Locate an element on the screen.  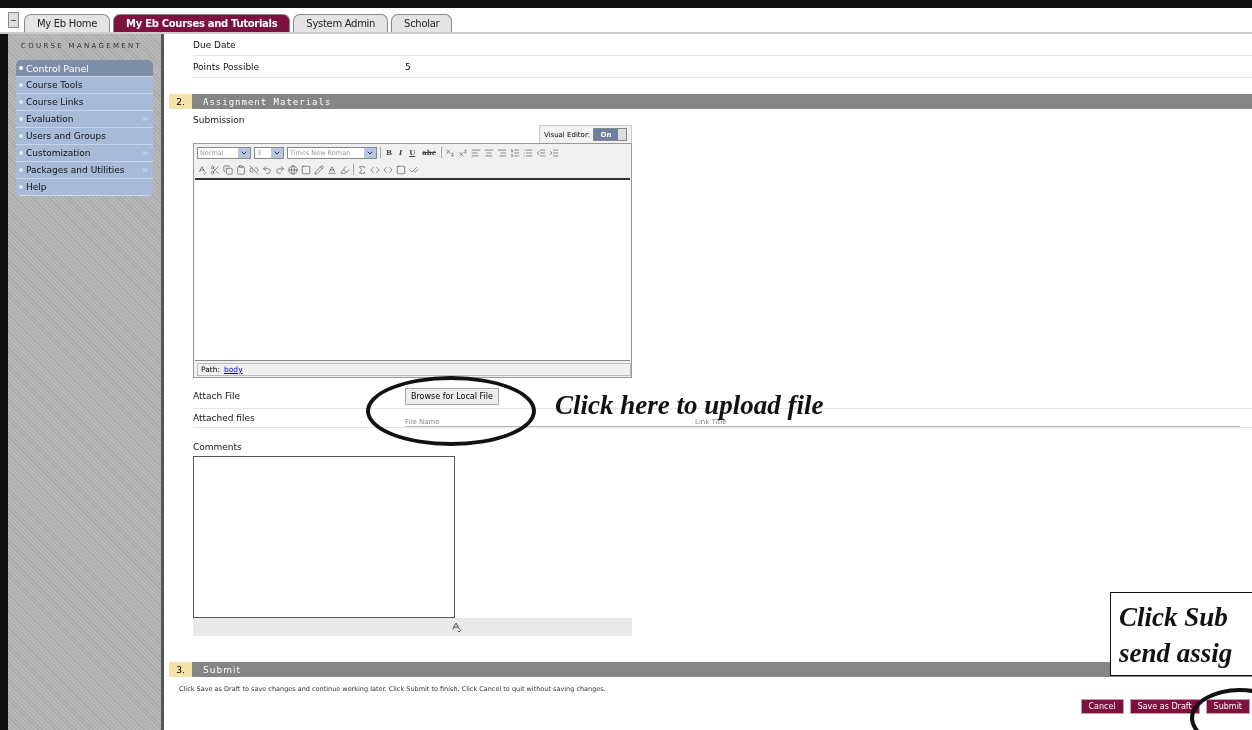
section-number: 3. is located at coordinates (180, 669).